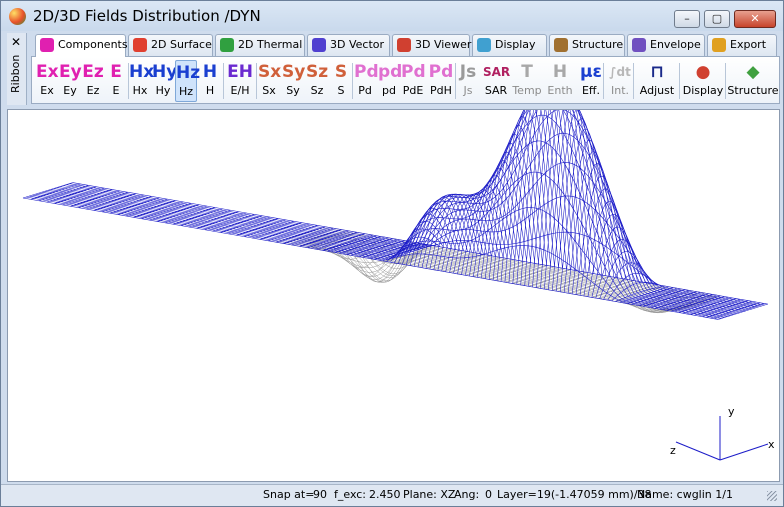 Image resolution: width=784 pixels, height=507 pixels. What do you see at coordinates (350, 494) in the screenshot?
I see `fexc-label: f_exc:` at bounding box center [350, 494].